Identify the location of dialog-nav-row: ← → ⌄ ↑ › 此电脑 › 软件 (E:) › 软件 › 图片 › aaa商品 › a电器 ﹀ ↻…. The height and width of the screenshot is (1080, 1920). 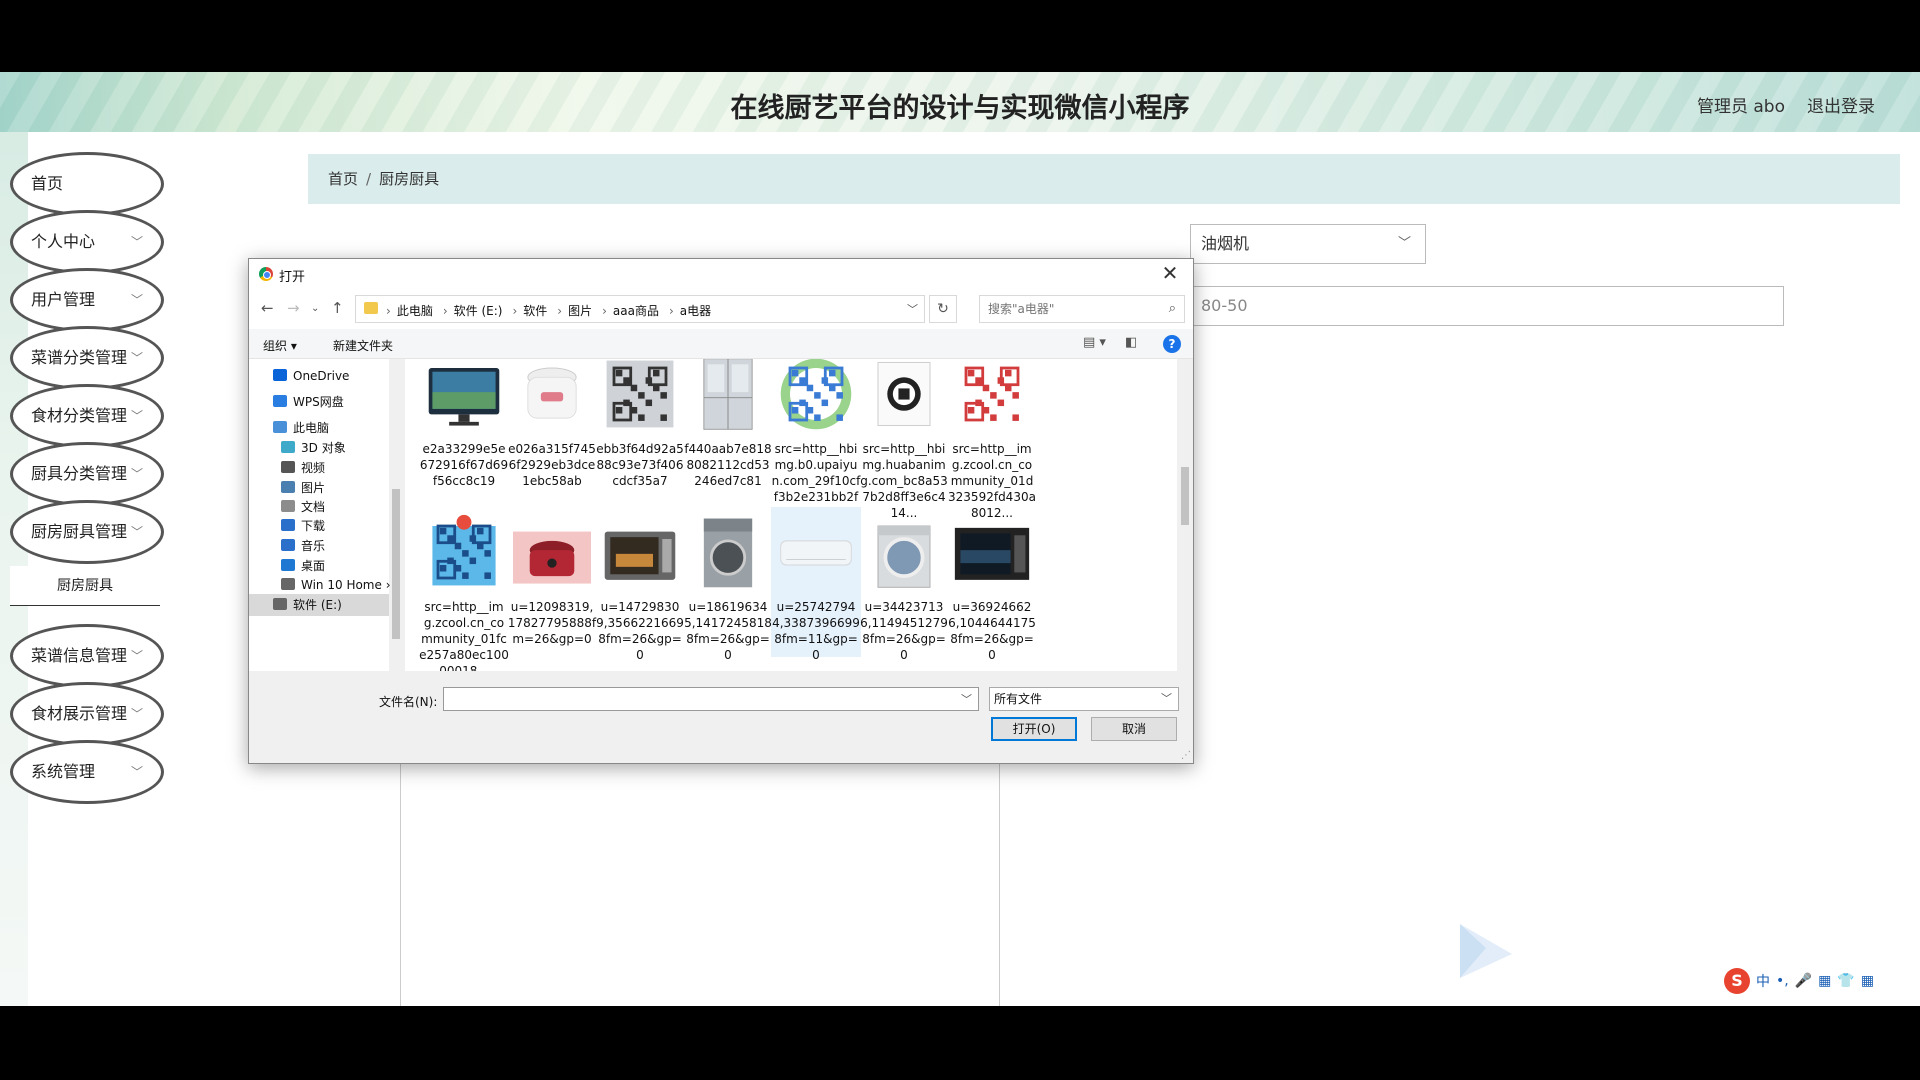
(721, 309).